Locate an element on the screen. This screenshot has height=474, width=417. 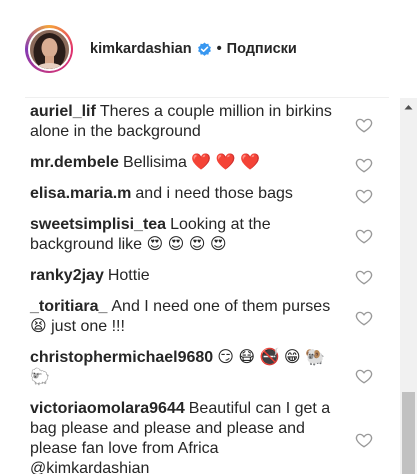
verified-badge-icon is located at coordinates (204, 49).